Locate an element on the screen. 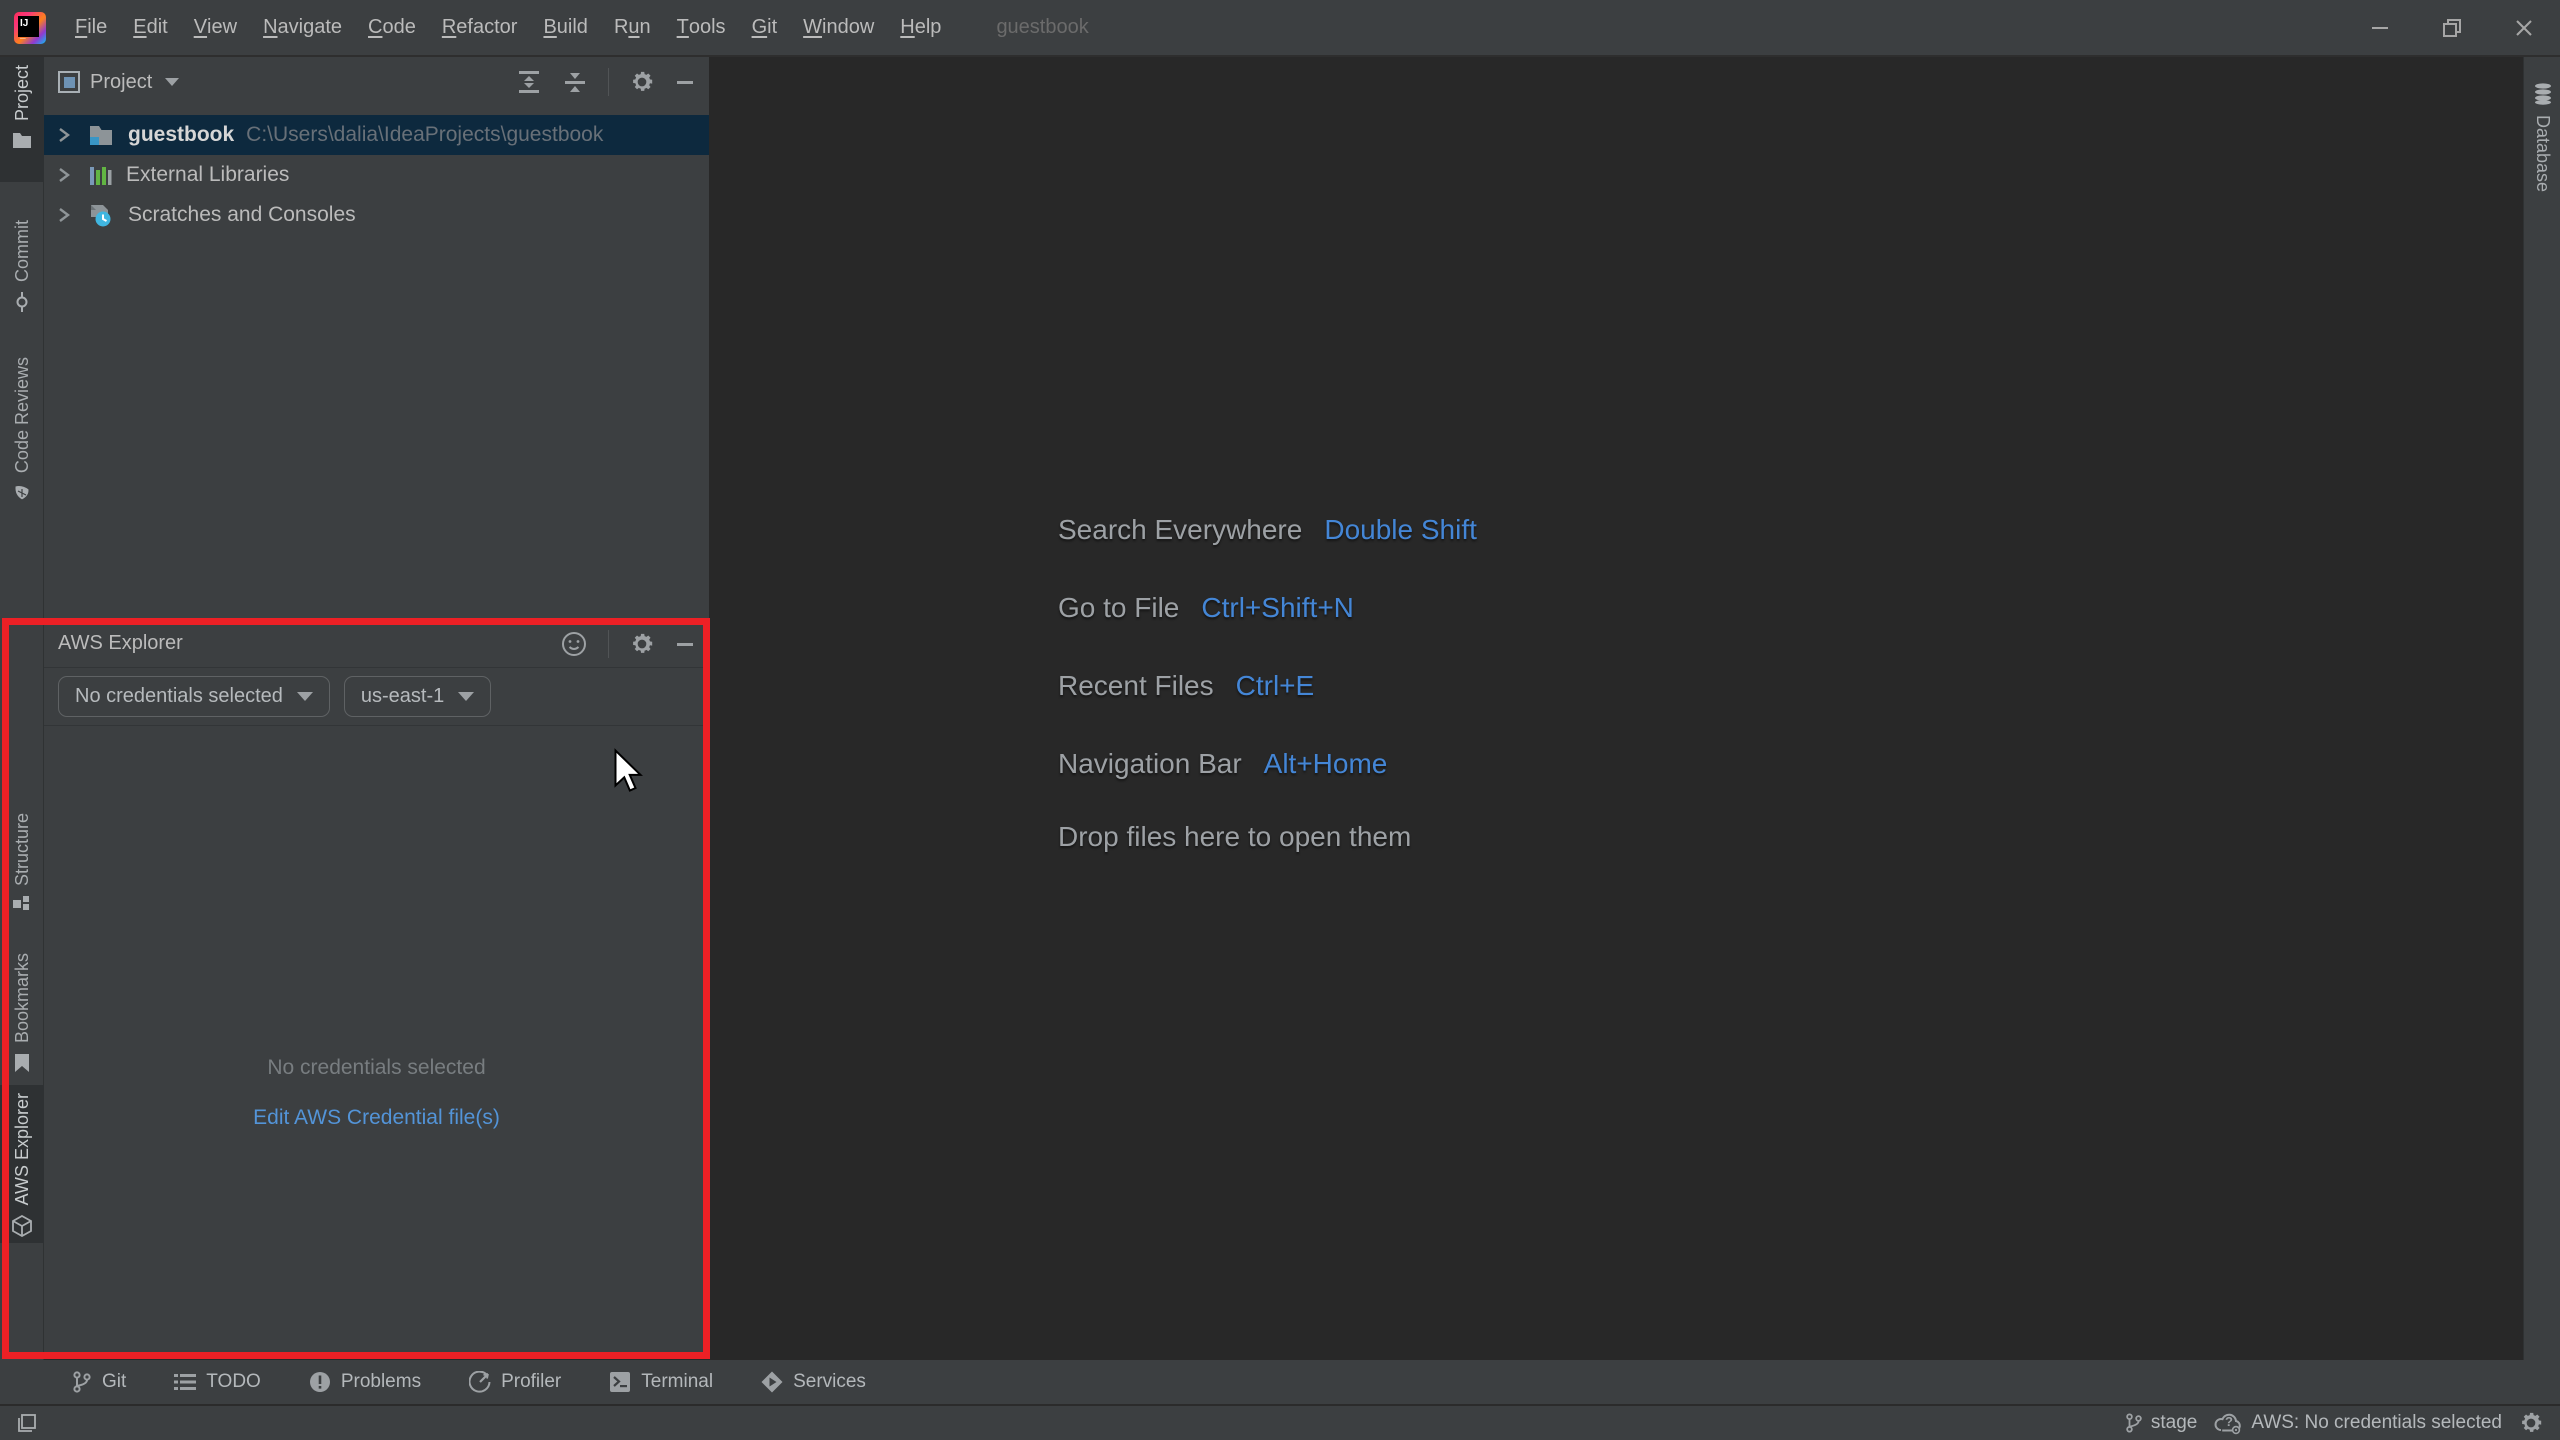  tree-row-external-libraries: External Libraries is located at coordinates (376, 175).